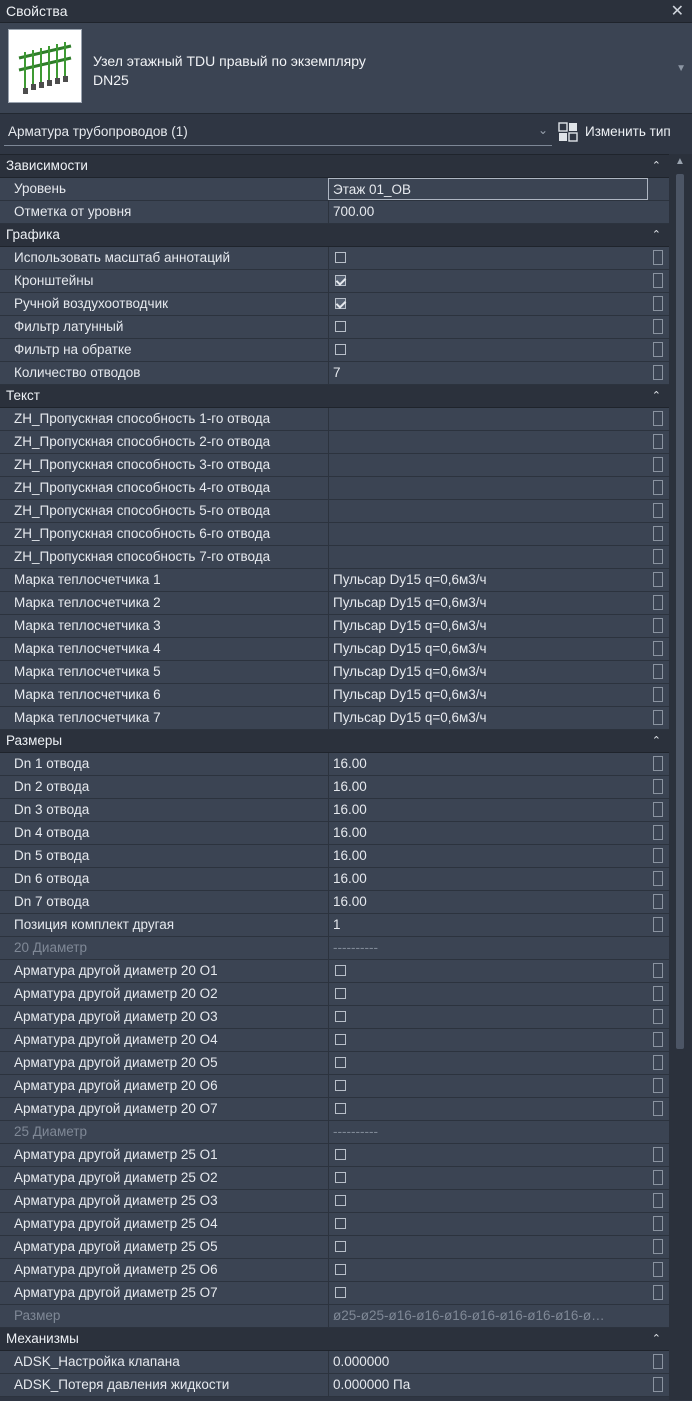 The height and width of the screenshot is (1401, 692). What do you see at coordinates (488, 925) in the screenshot?
I see `property-value: 1` at bounding box center [488, 925].